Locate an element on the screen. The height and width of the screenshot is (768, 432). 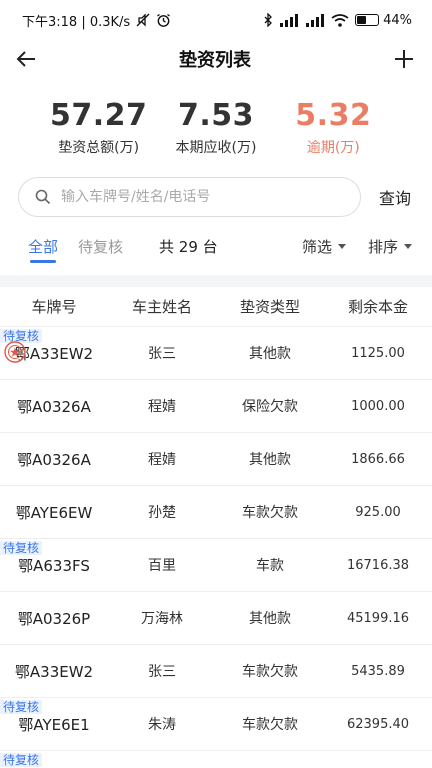
stat-receivable: 7.53 本期应收(万) is located at coordinates (216, 127).